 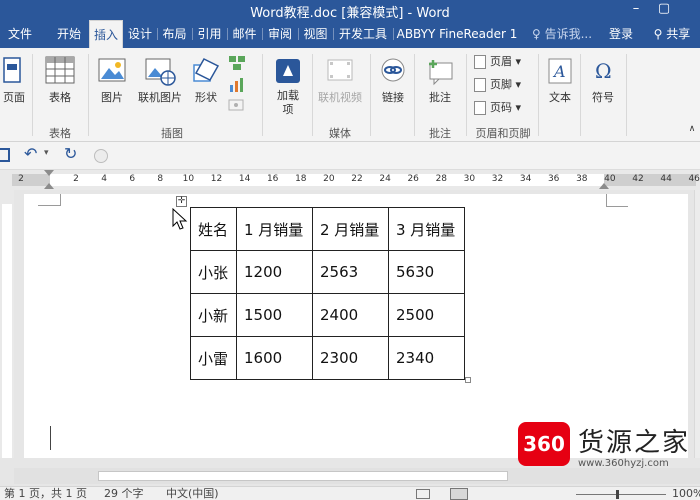 I want to click on table-icon, so click(x=60, y=70).